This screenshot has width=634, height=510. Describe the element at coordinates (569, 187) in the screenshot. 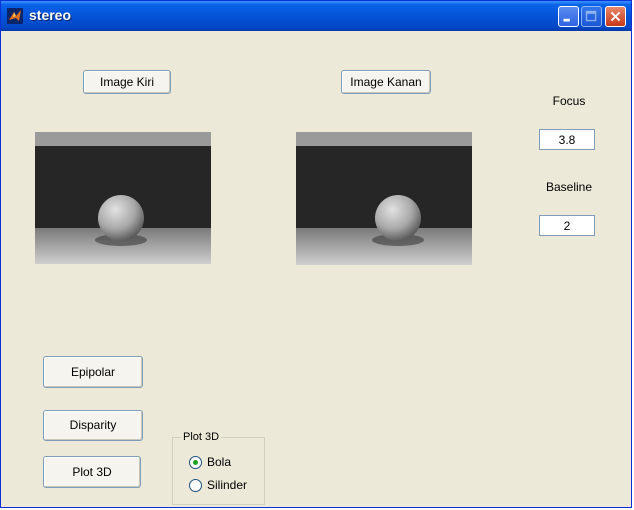

I see `baseline-label: Baseline` at that location.